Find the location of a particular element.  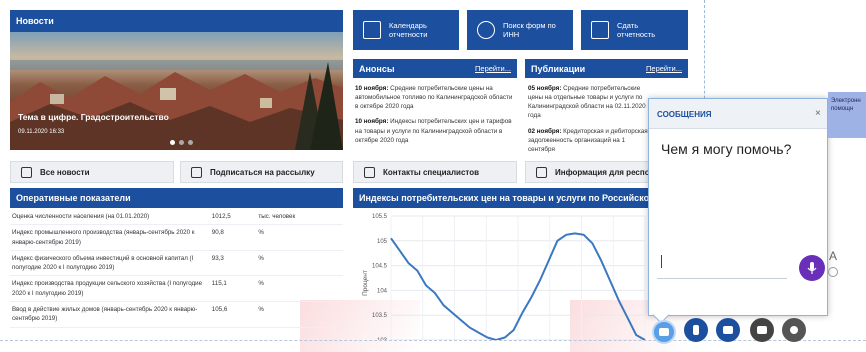

indicator-unit: тыс. человек is located at coordinates (277, 216).